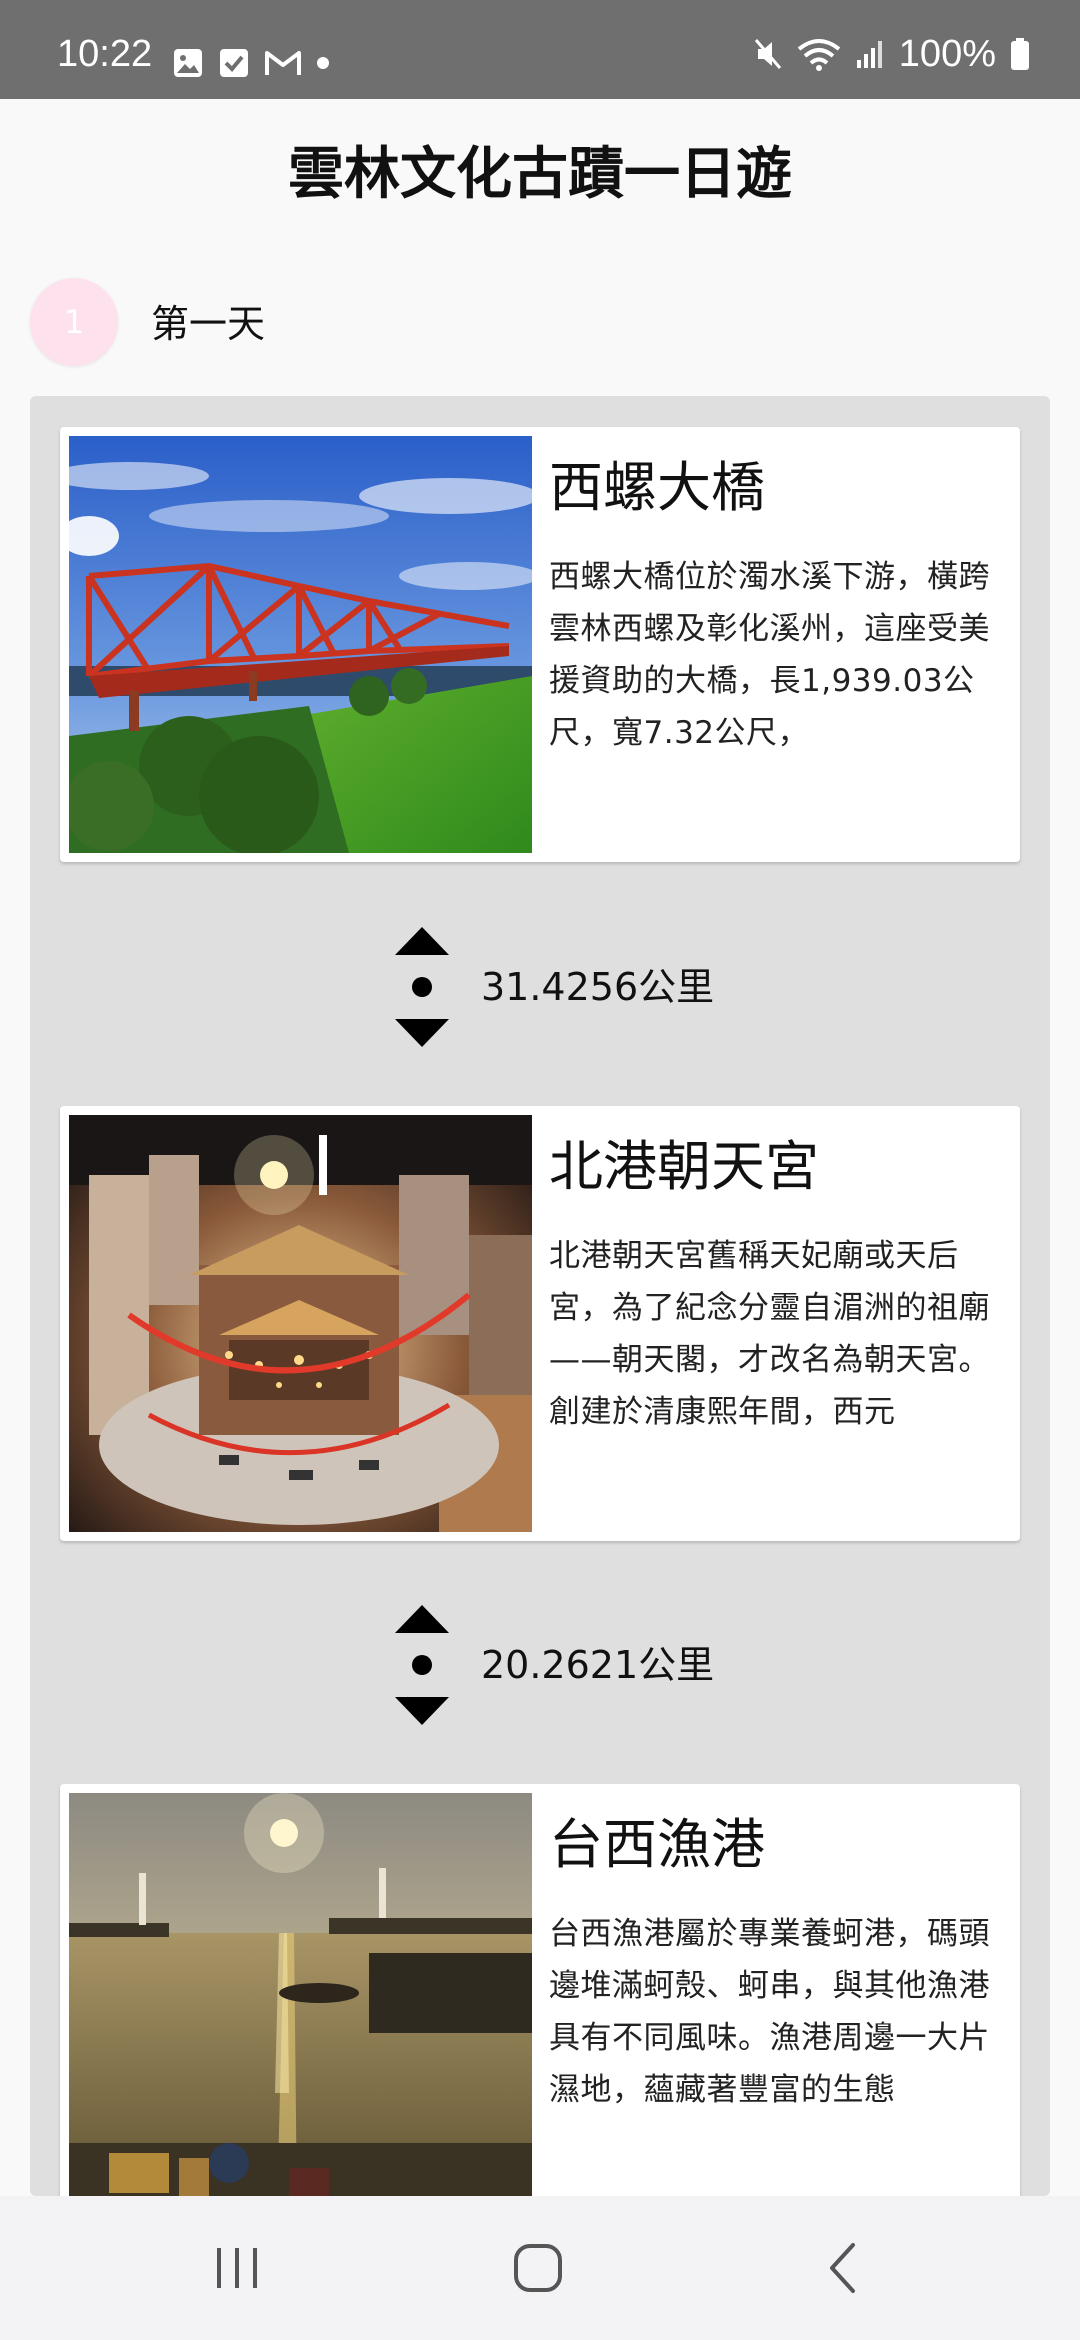  Describe the element at coordinates (208, 324) in the screenshot. I see `day-label: 第一天` at that location.